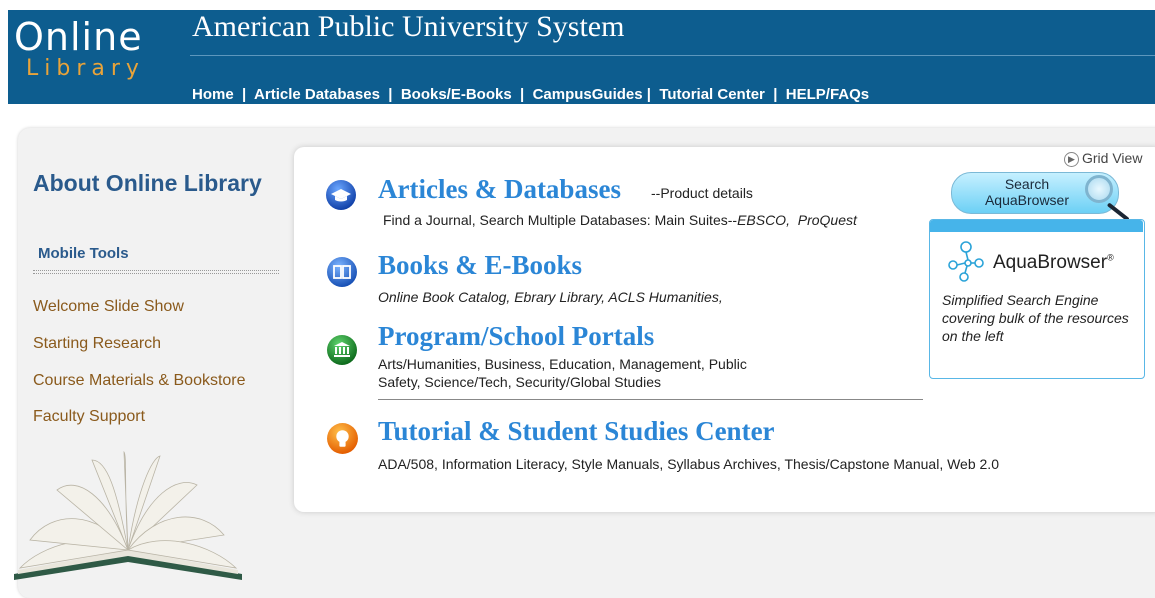 This screenshot has width=1155, height=598. I want to click on building-icon, so click(342, 350).